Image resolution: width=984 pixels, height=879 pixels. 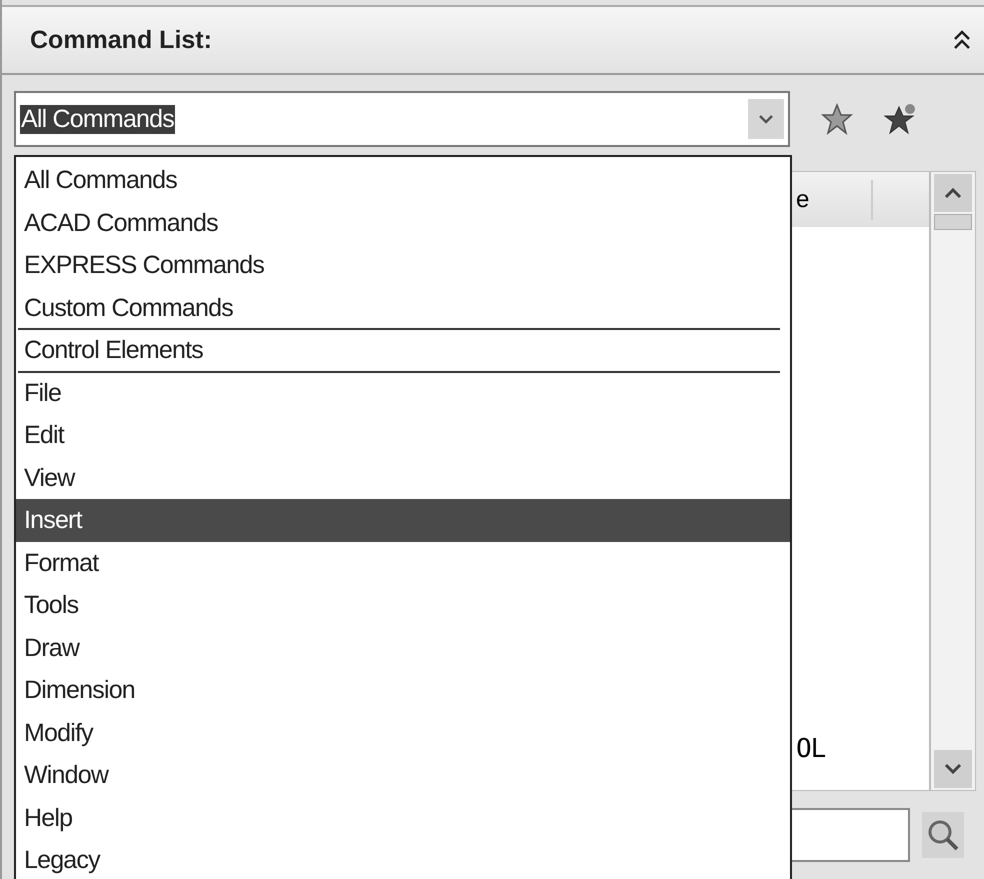 What do you see at coordinates (403, 817) in the screenshot?
I see `dropdown-option: Help` at bounding box center [403, 817].